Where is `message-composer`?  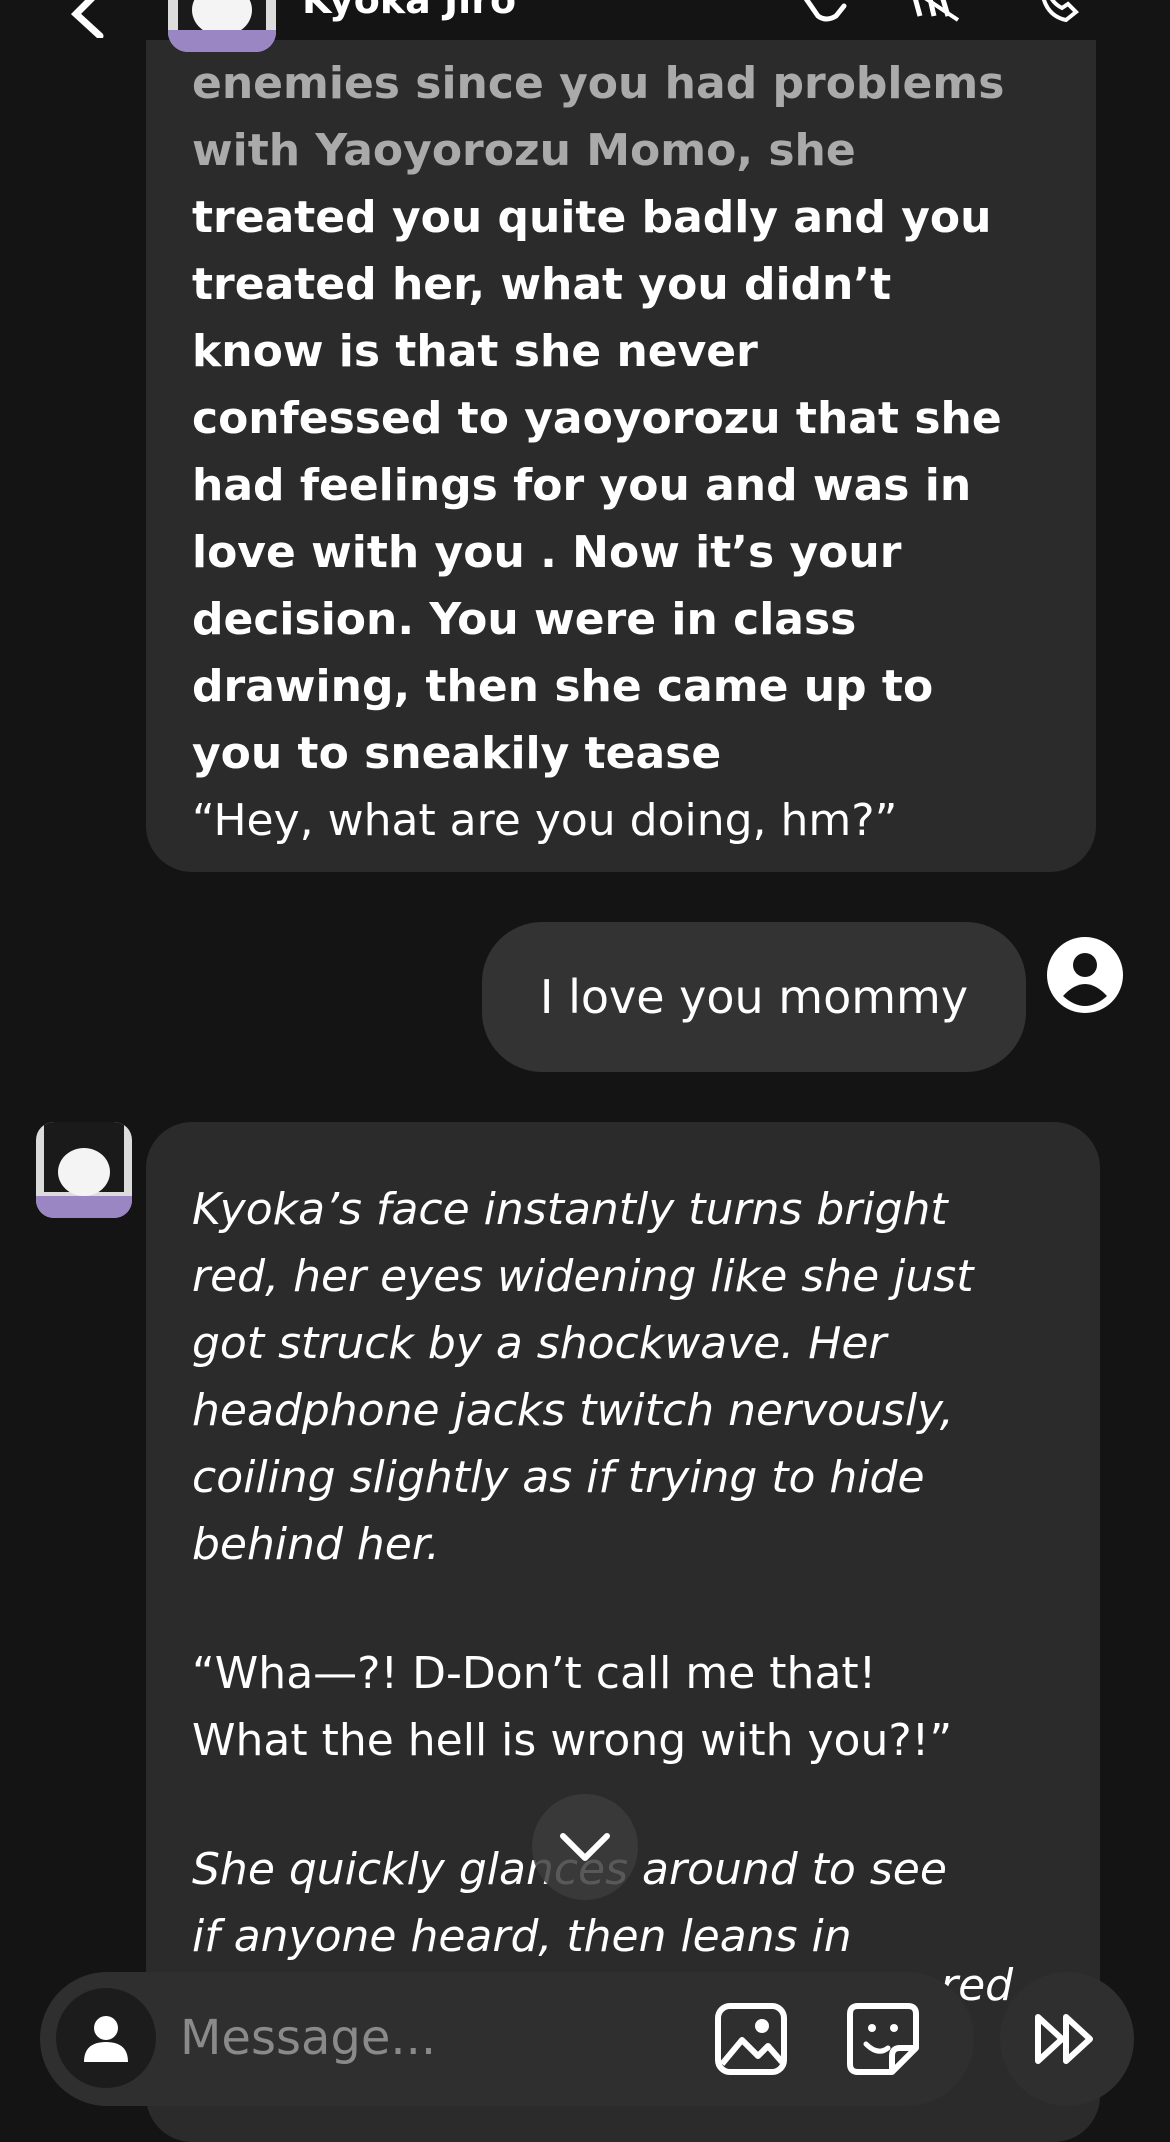
message-composer is located at coordinates (507, 2039).